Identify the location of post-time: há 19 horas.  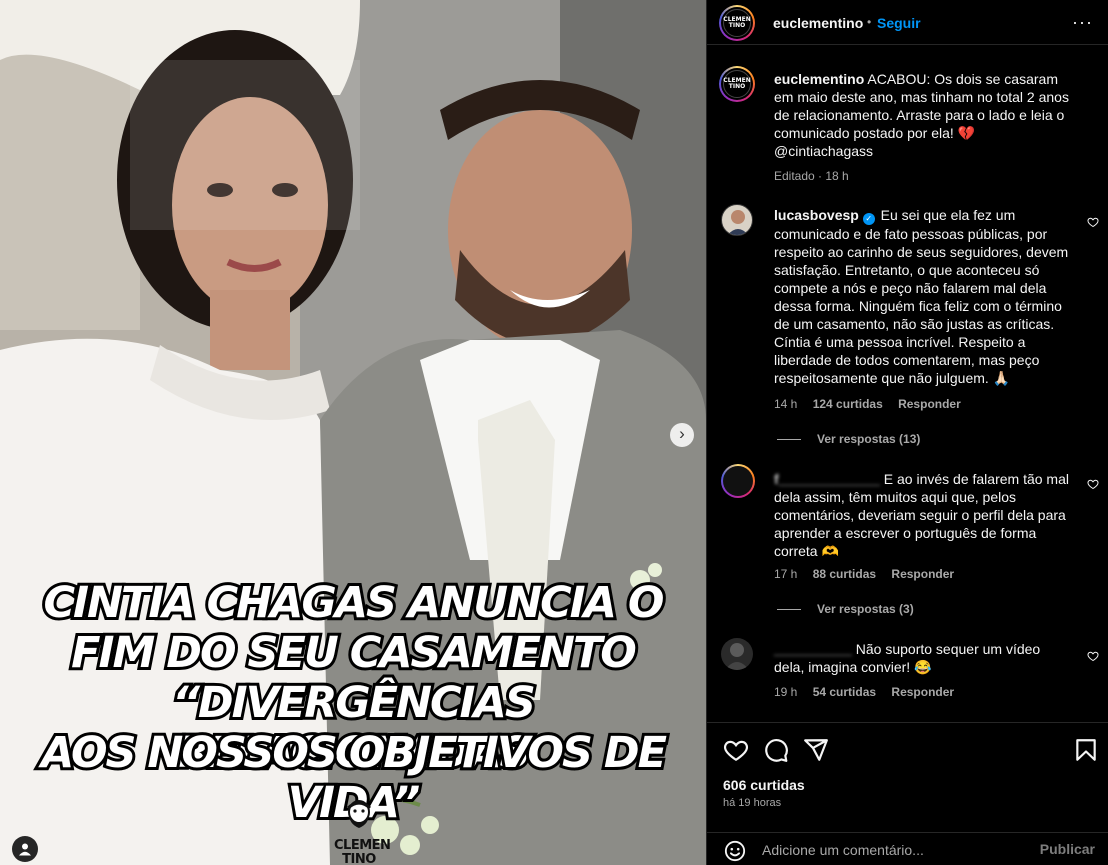
(752, 803).